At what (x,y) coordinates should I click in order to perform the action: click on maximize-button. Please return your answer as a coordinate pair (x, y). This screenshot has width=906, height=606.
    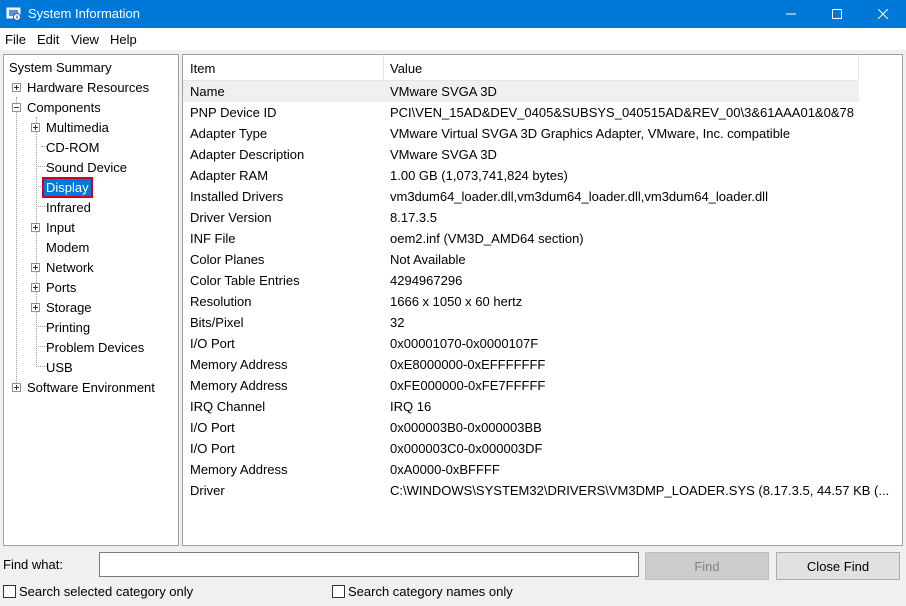
    Looking at the image, I should click on (837, 14).